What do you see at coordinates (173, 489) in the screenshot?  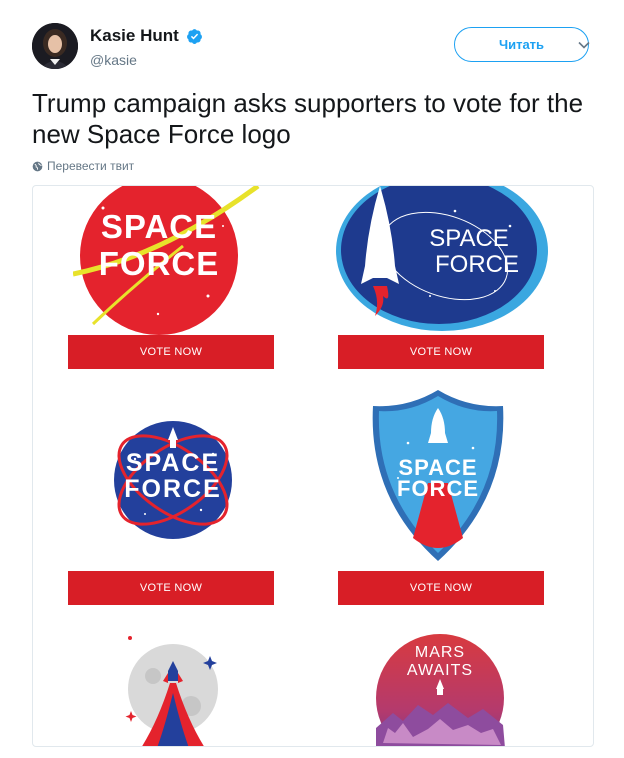 I see `logo-3-line2: FORCE` at bounding box center [173, 489].